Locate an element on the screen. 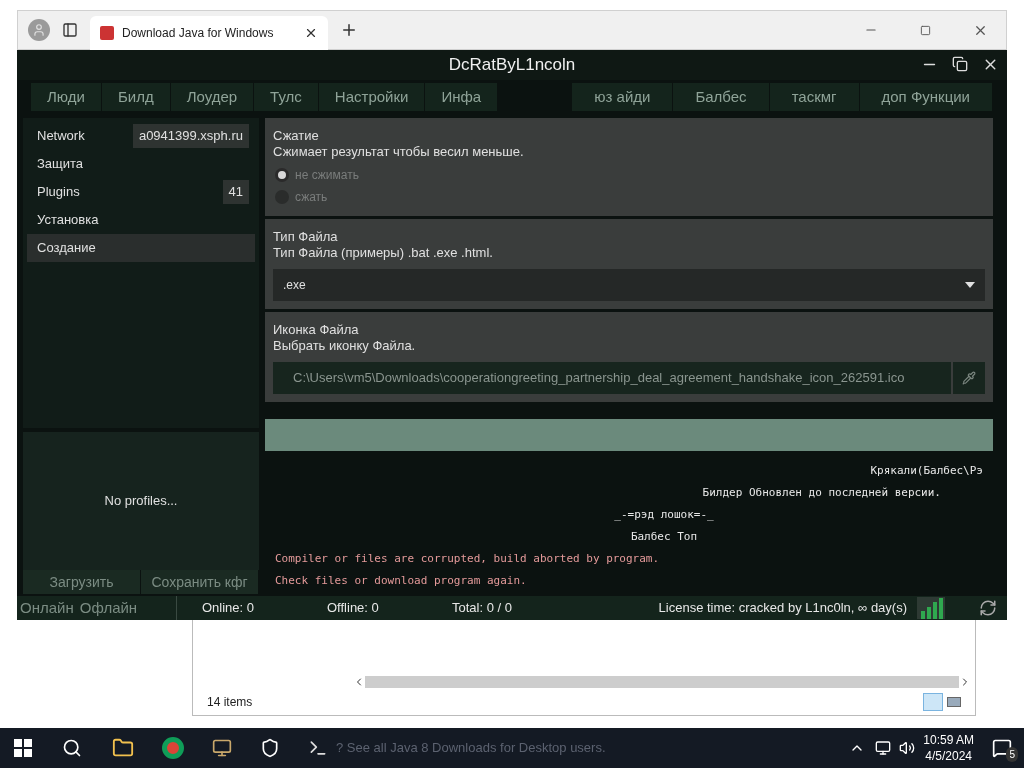 This screenshot has width=1024, height=768. refresh-icon is located at coordinates (988, 608).